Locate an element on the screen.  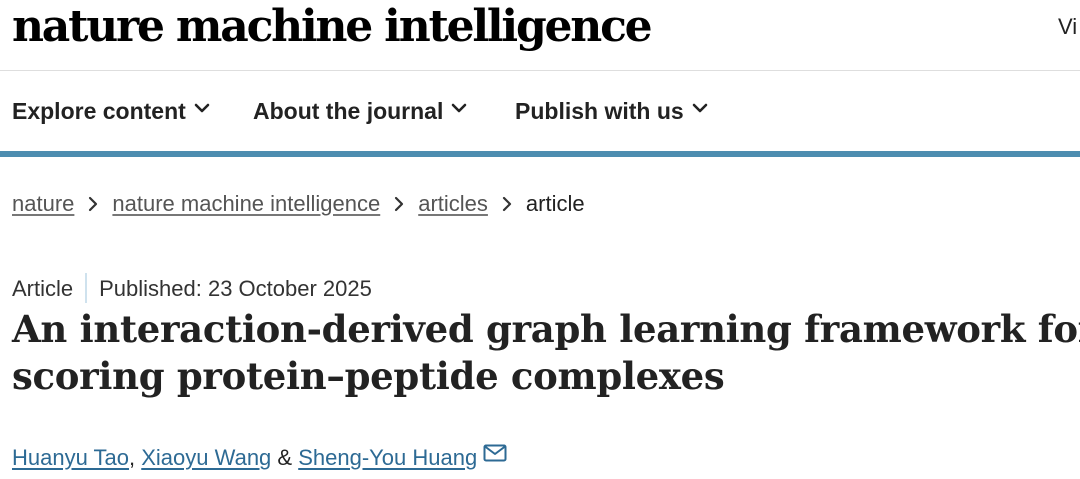
breadcrumb-articles: articles is located at coordinates (453, 203).